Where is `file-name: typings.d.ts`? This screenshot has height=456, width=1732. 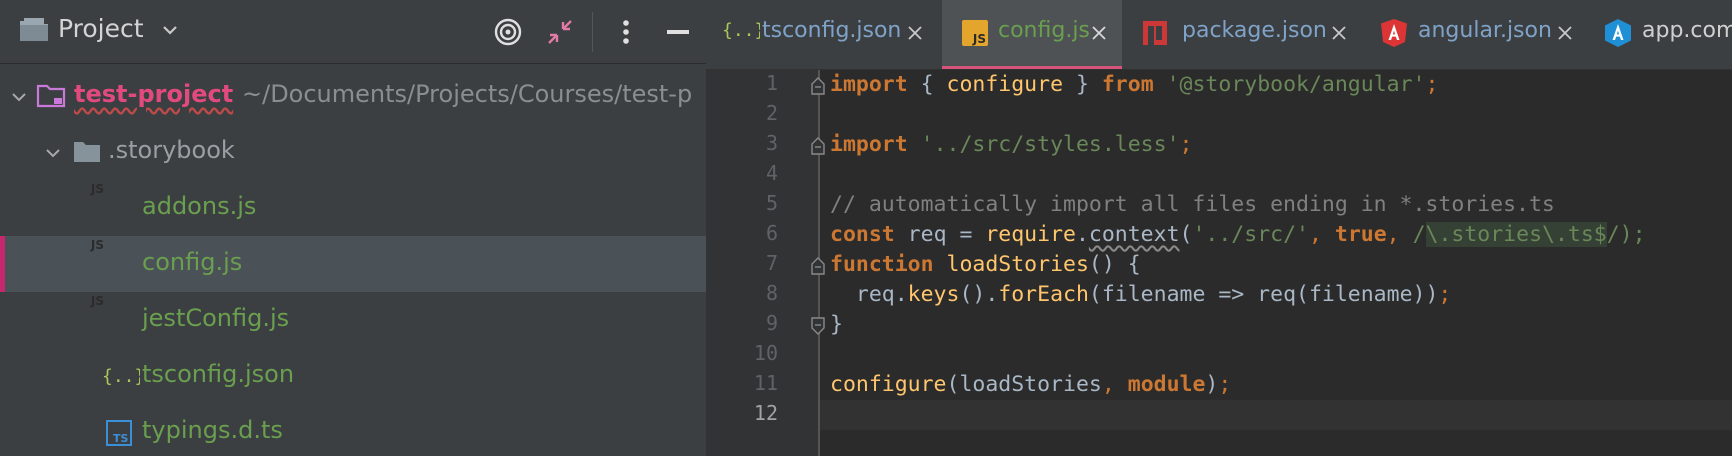 file-name: typings.d.ts is located at coordinates (212, 430).